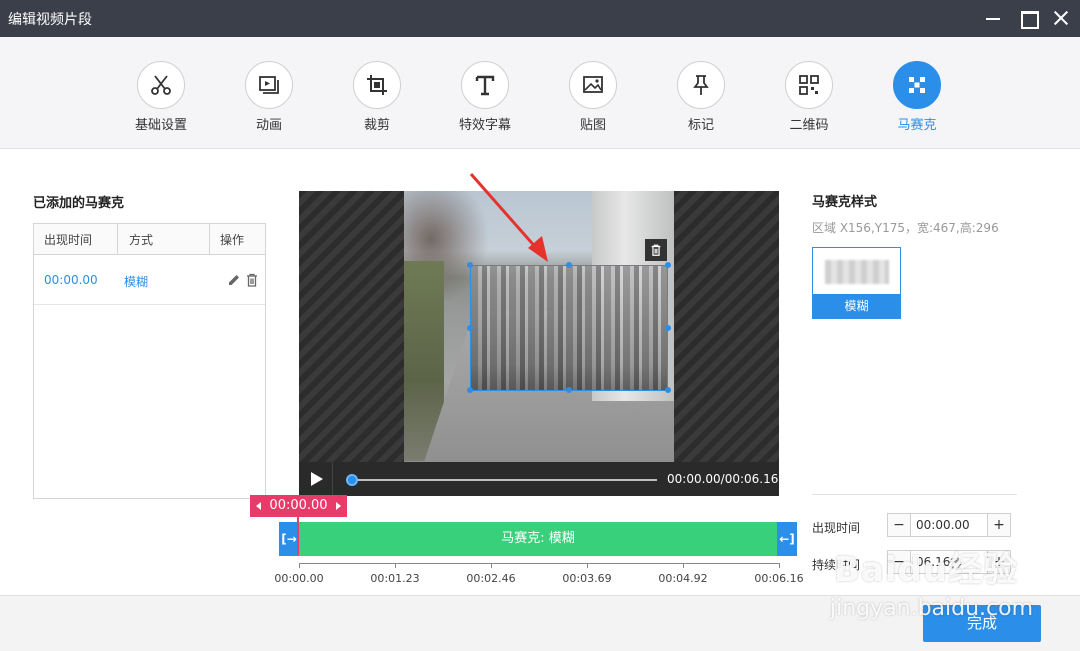 This screenshot has height=651, width=1080. I want to click on column-header: 操作, so click(232, 240).